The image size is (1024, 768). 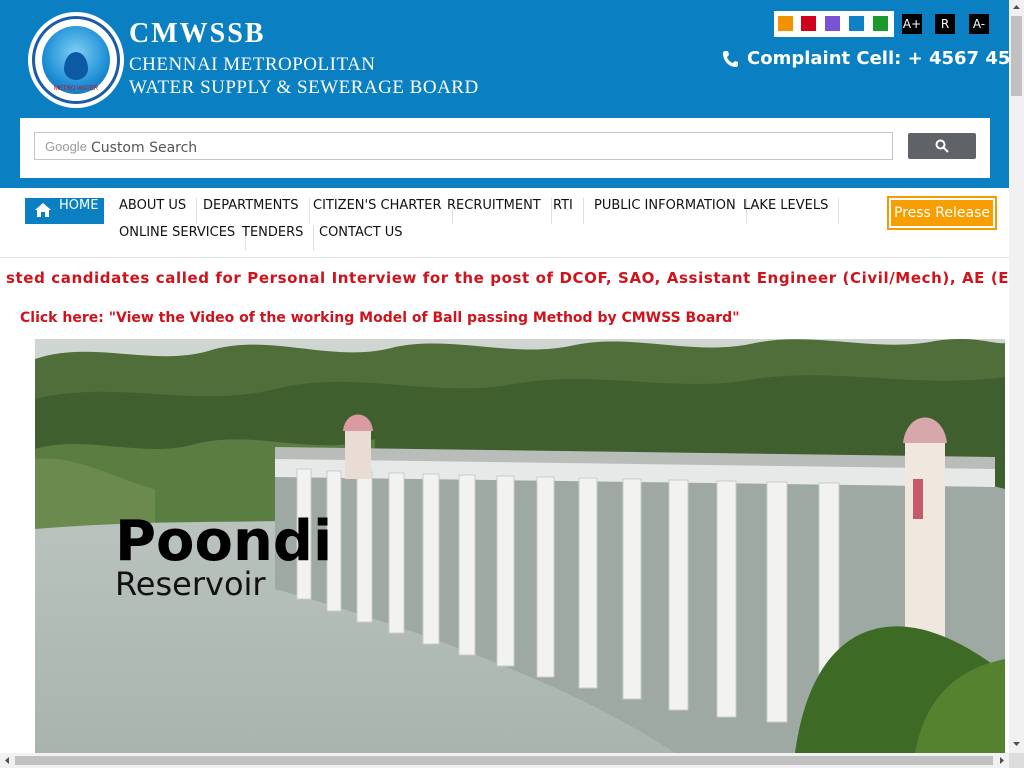 I want to click on press-release-button: Press Release, so click(x=942, y=213).